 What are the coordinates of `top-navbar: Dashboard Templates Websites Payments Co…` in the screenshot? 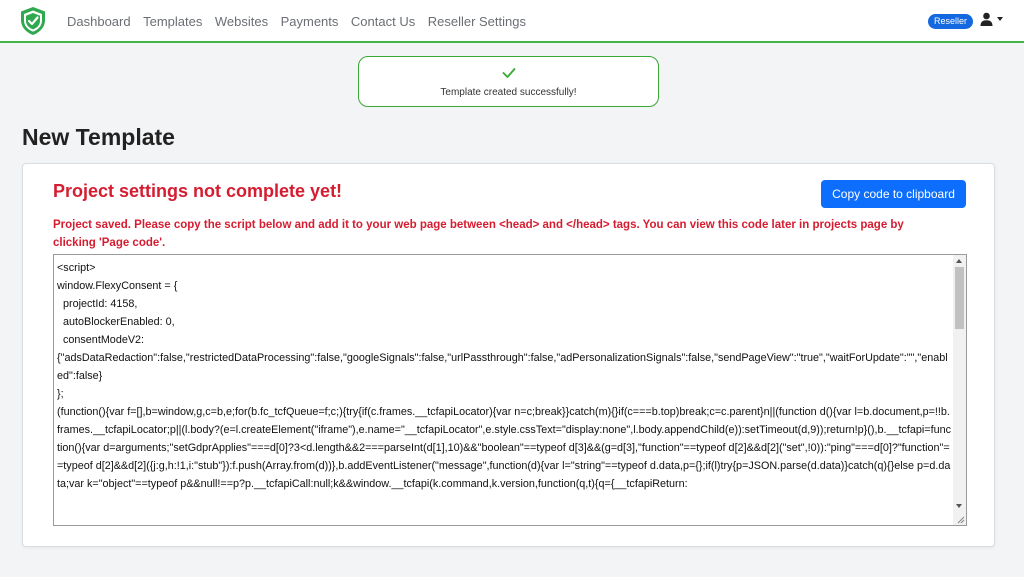 It's located at (512, 21).